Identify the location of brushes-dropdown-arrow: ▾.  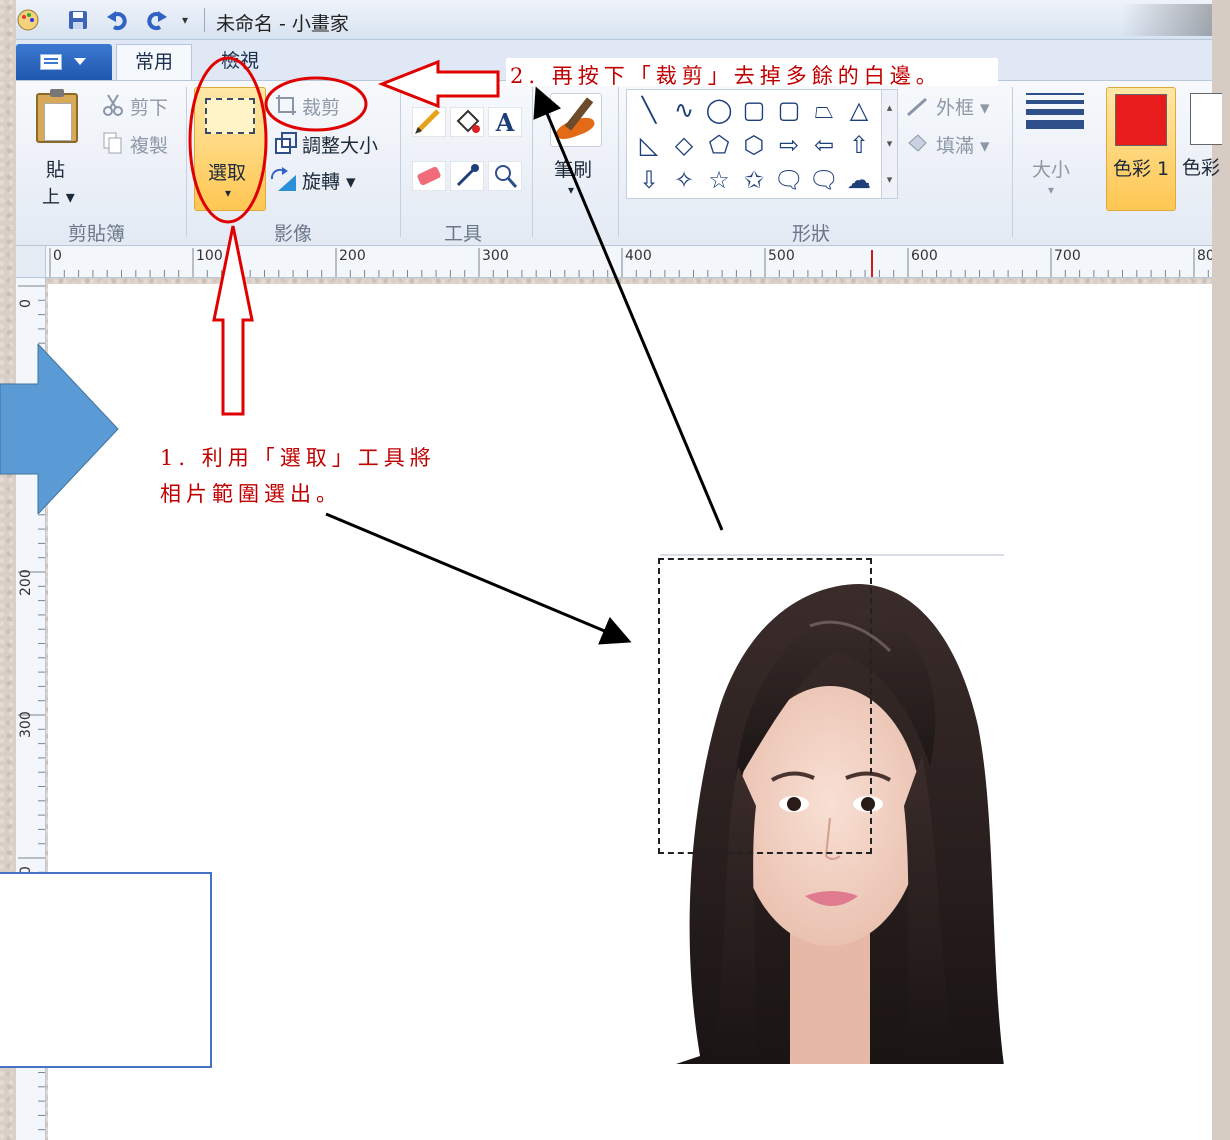
(571, 190).